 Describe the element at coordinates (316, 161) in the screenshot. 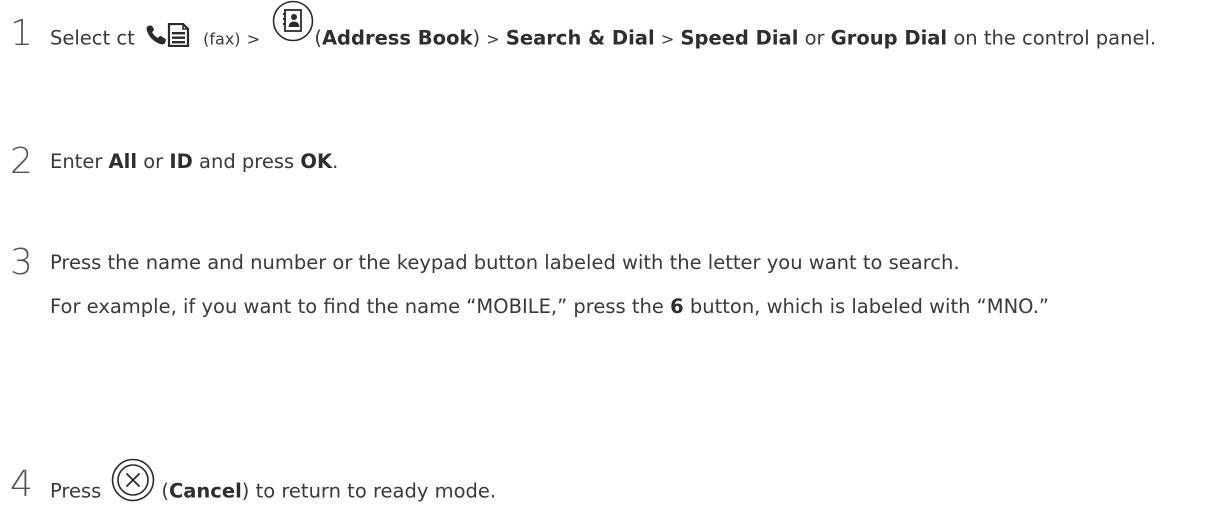

I see `ok-label: OK` at that location.